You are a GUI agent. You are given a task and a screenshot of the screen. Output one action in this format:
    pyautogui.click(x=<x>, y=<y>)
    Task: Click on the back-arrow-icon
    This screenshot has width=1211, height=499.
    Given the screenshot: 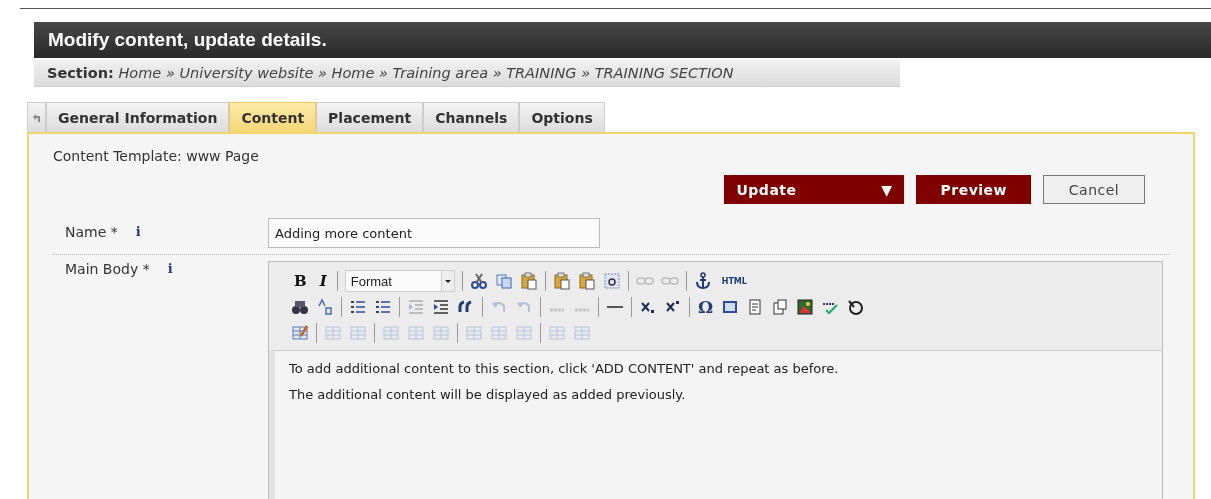 What is the action you would take?
    pyautogui.click(x=36, y=117)
    